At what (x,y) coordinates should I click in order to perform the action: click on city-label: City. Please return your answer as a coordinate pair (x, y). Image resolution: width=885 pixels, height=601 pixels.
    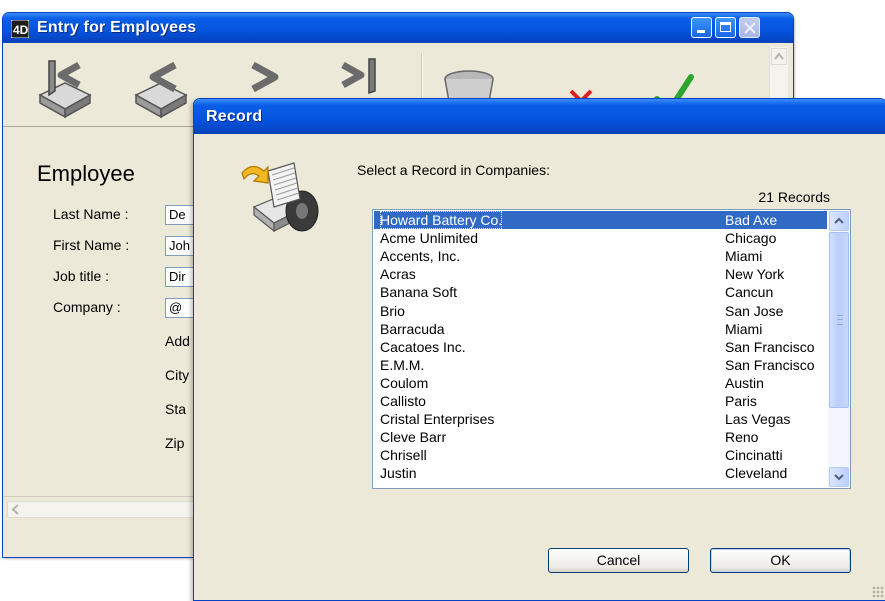
    Looking at the image, I should click on (177, 375).